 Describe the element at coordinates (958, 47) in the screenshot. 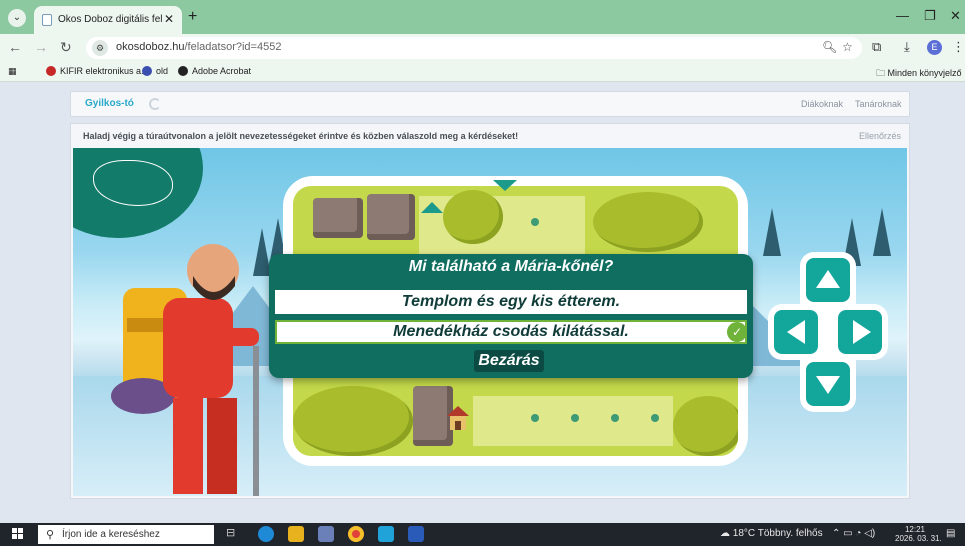

I see `browser-menu-icon: ⋮` at that location.